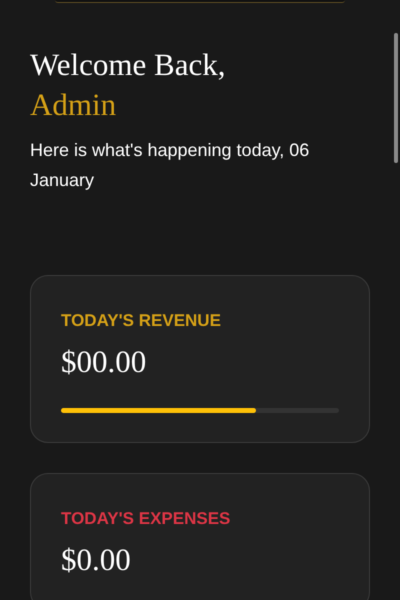  I want to click on welcome-heading: Welcome Back,, so click(128, 65).